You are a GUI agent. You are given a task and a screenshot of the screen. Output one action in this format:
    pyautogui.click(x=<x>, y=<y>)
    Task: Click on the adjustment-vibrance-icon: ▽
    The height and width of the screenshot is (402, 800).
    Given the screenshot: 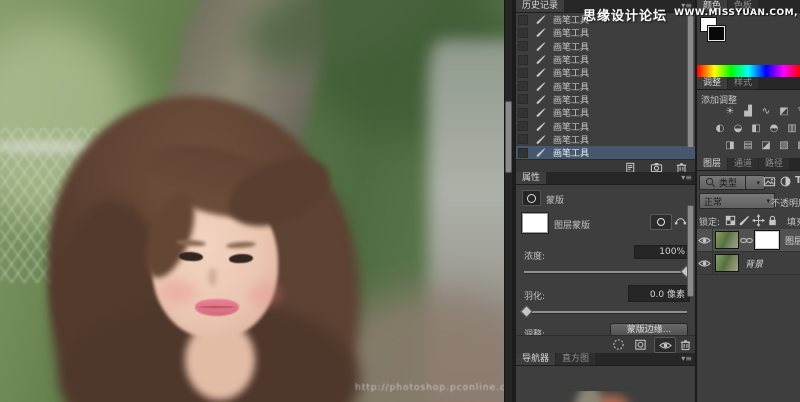 What is the action you would take?
    pyautogui.click(x=797, y=112)
    